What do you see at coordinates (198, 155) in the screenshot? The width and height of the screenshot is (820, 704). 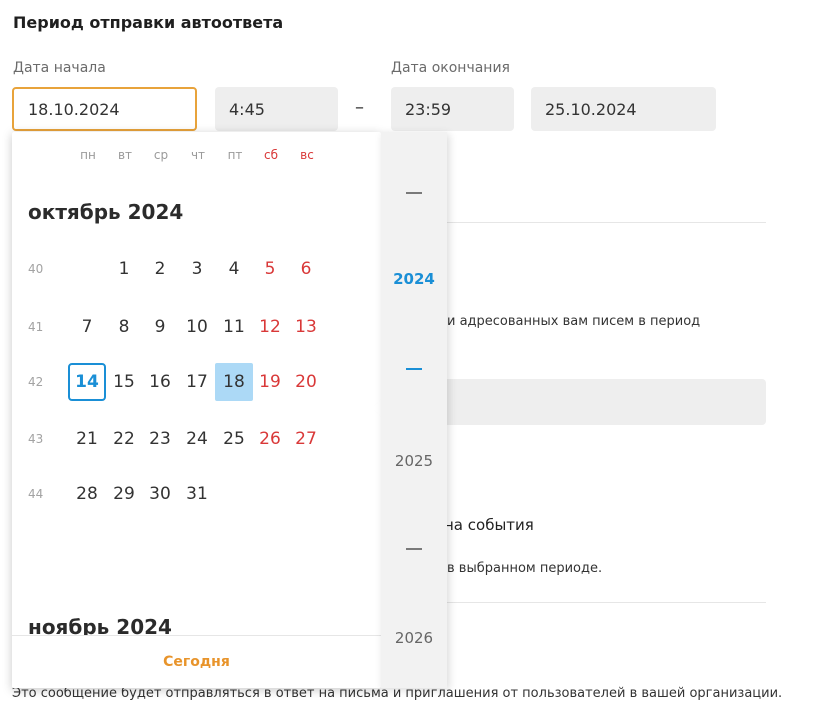 I see `weekday-thu: чт` at bounding box center [198, 155].